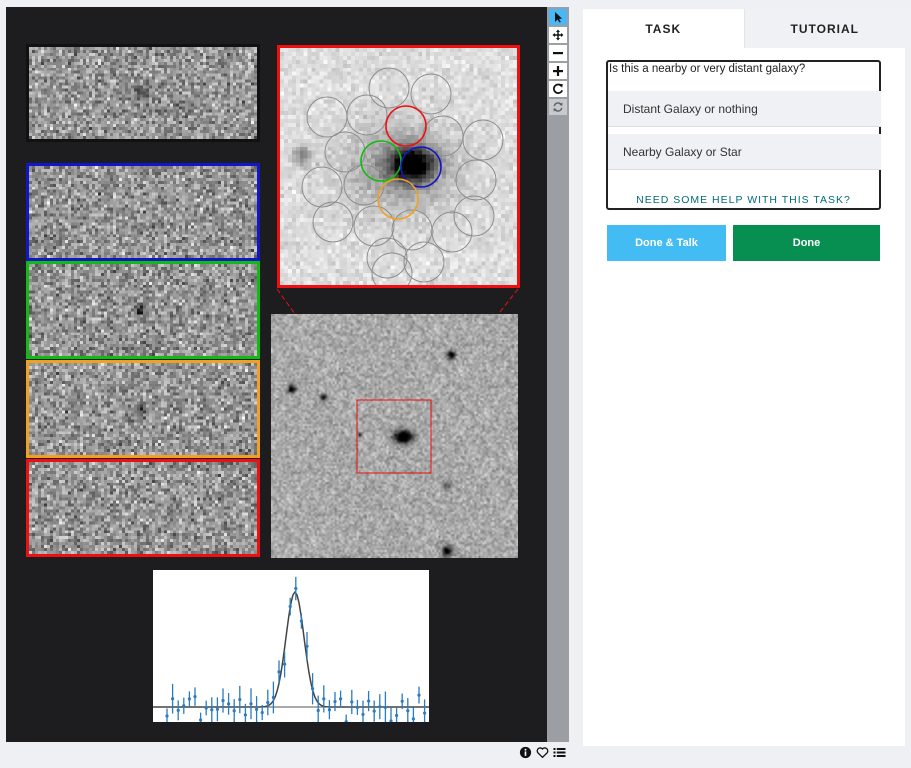  I want to click on done-button: Done, so click(806, 243).